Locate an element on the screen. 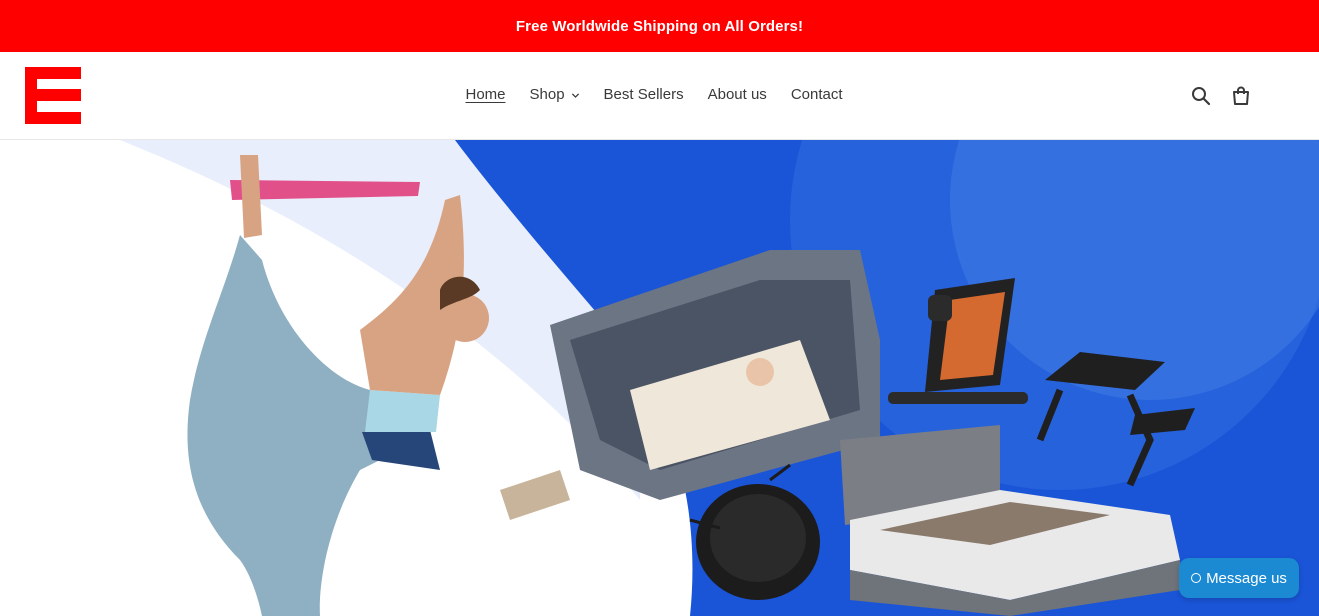 The width and height of the screenshot is (1319, 616). nav-contact-label: Contact is located at coordinates (816, 94).